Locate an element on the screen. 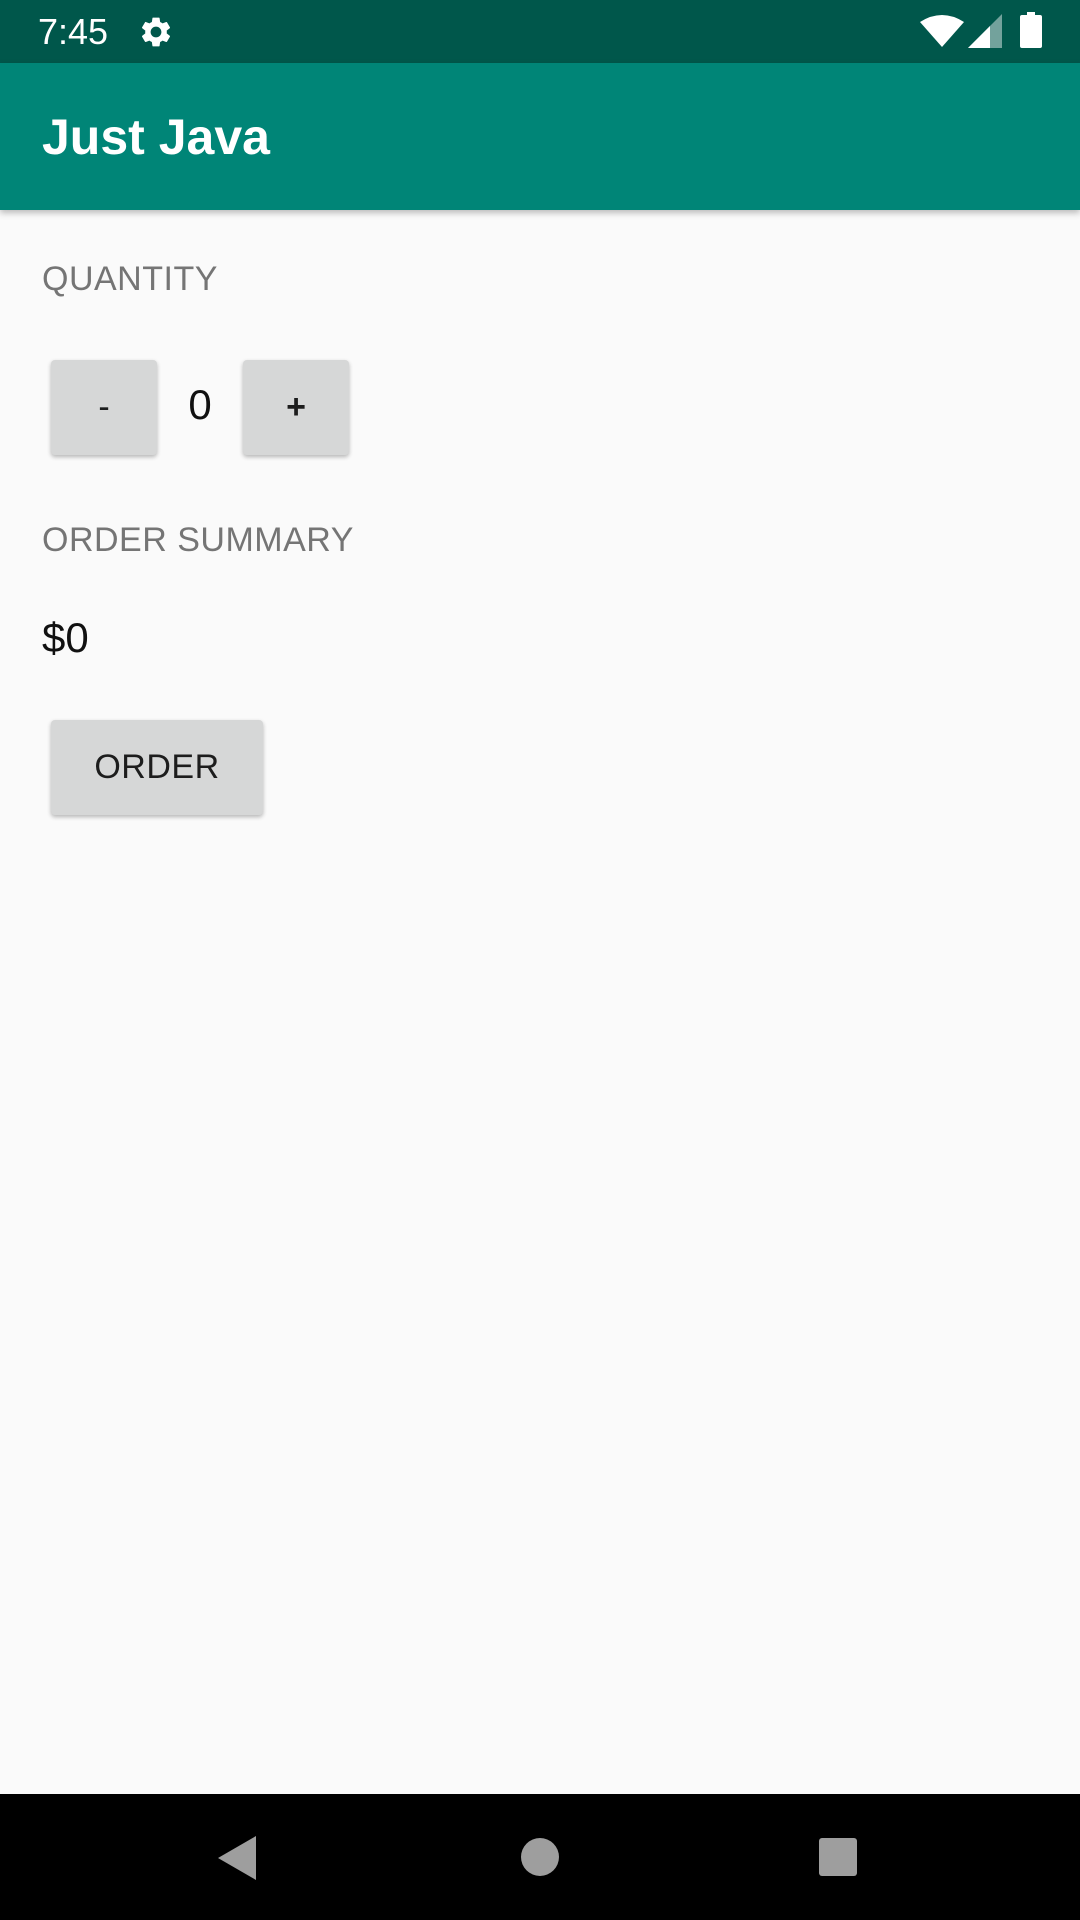  gear-icon is located at coordinates (156, 32).